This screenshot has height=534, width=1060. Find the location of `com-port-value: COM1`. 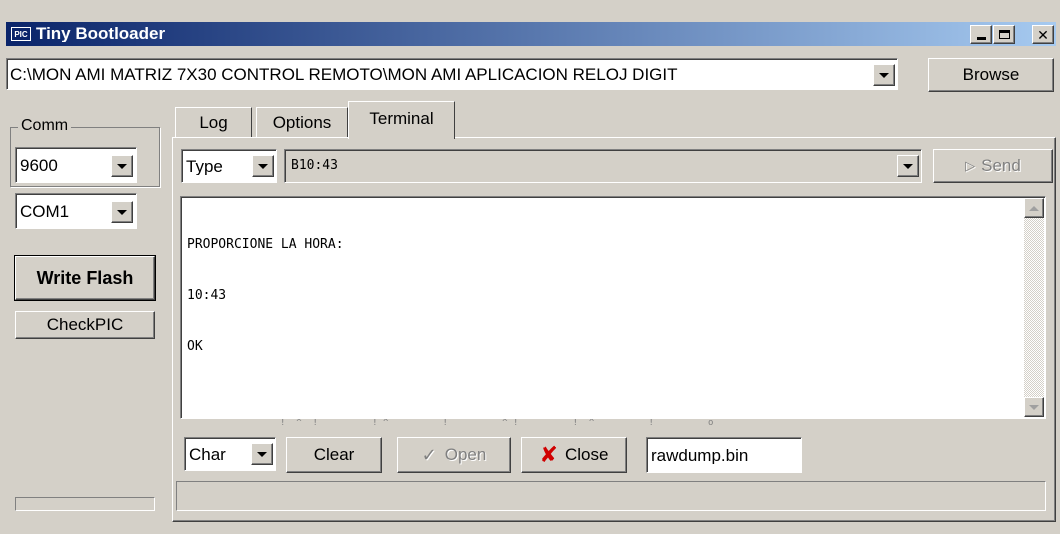

com-port-value: COM1 is located at coordinates (45, 211).